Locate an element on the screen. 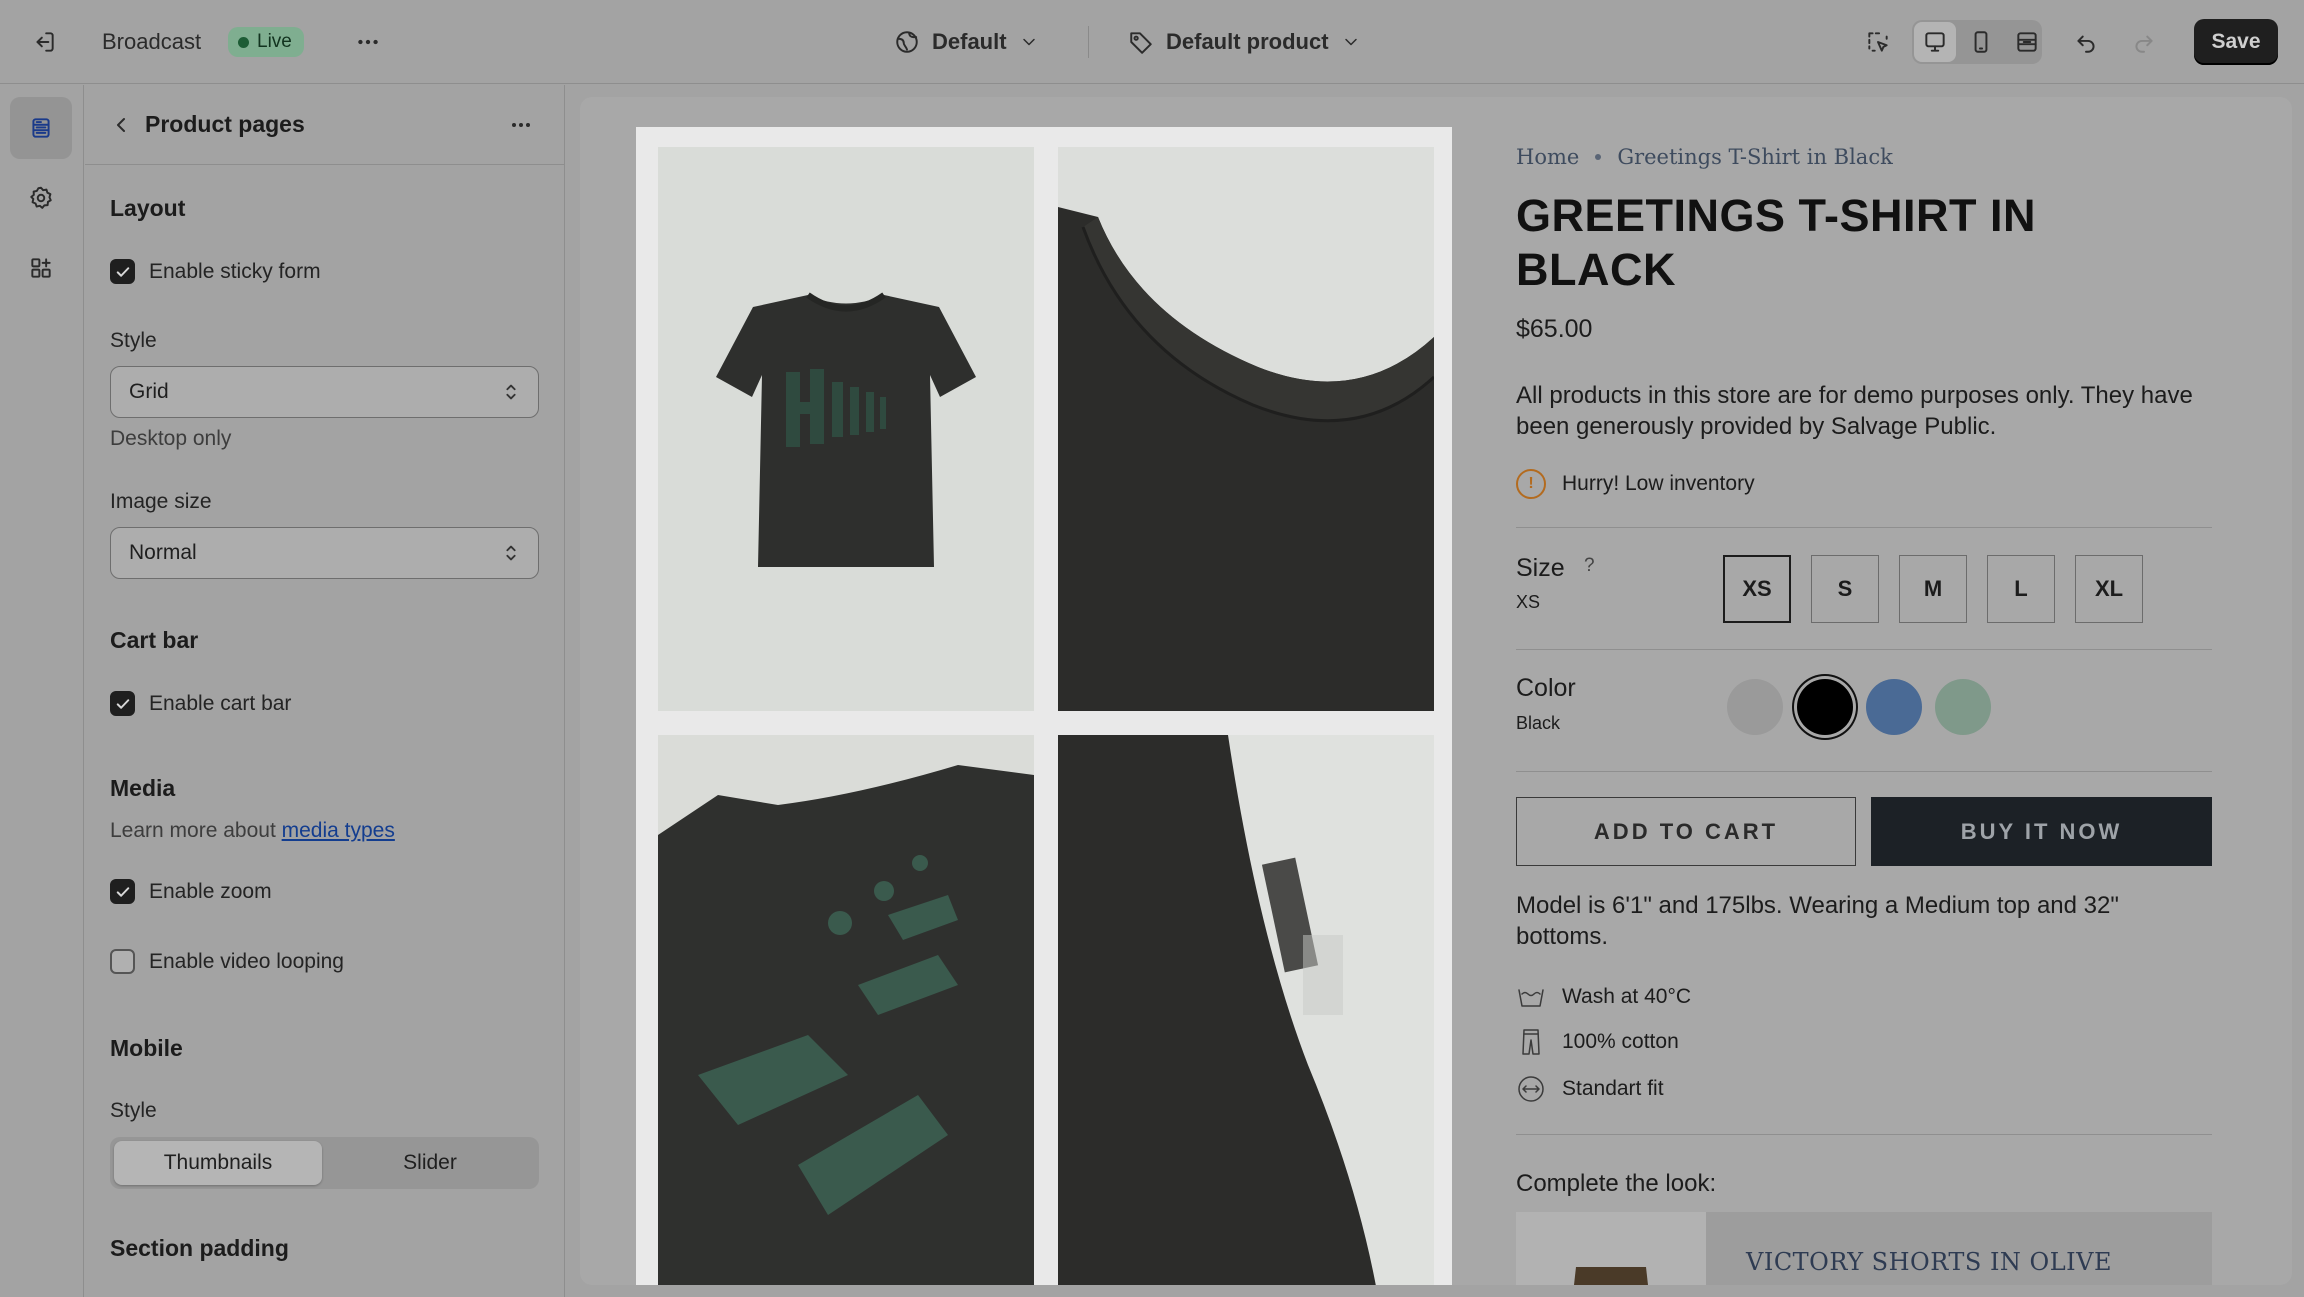 The image size is (2304, 1297). complete-look-card: VICTORY SHORTS IN OLIVE is located at coordinates (1864, 1248).